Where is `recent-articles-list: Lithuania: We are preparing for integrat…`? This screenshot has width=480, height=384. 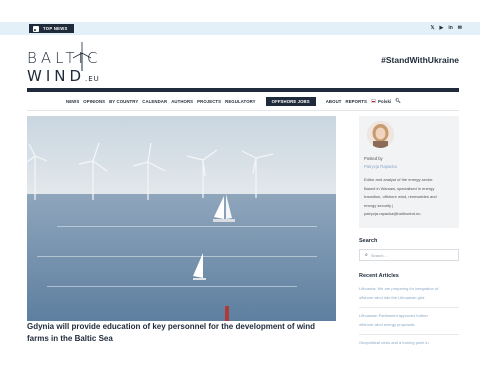 recent-articles-list: Lithuania: We are preparing for integrat… is located at coordinates (409, 321).